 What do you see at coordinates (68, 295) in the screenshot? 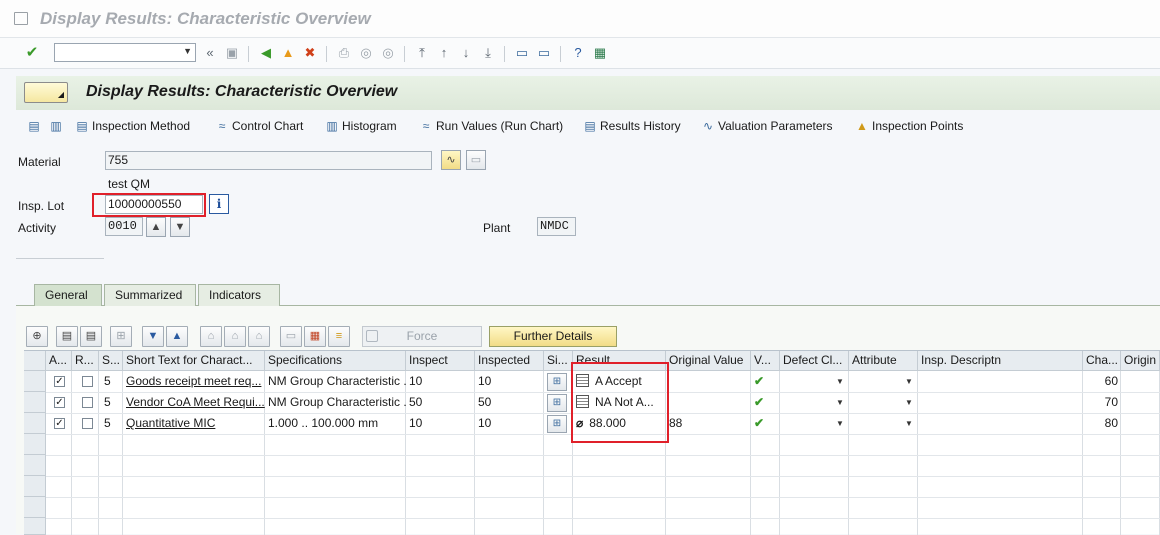
I see `tab-general: General` at bounding box center [68, 295].